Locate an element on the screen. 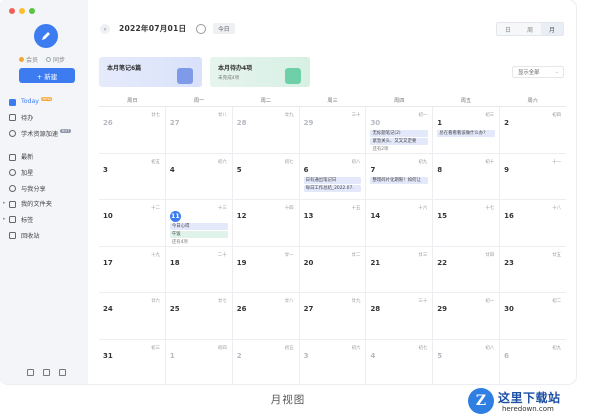  calendar-day: 5 初七 is located at coordinates (266, 176).